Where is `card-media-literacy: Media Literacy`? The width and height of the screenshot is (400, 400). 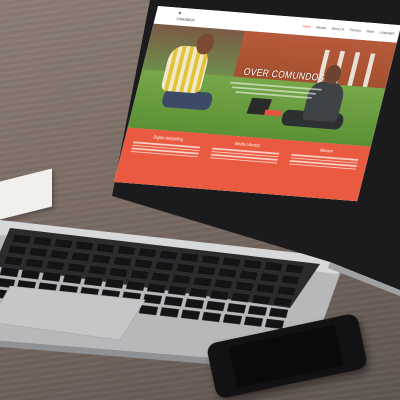 card-media-literacy: Media Literacy is located at coordinates (242, 164).